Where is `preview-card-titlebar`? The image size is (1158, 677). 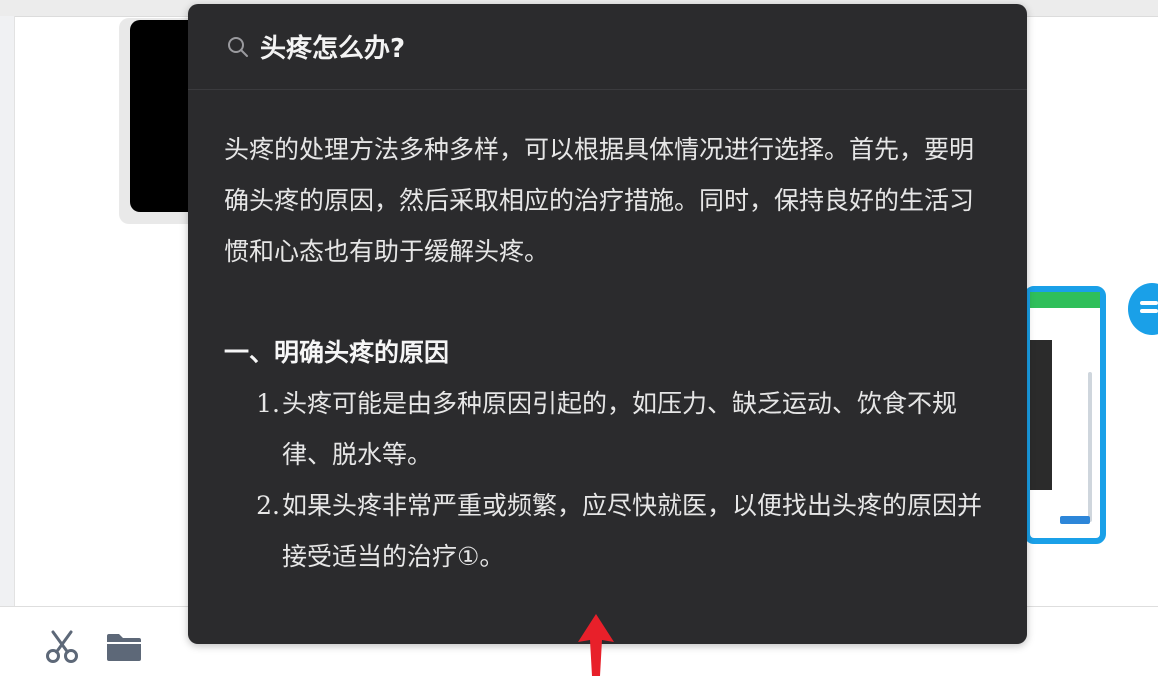 preview-card-titlebar is located at coordinates (1065, 300).